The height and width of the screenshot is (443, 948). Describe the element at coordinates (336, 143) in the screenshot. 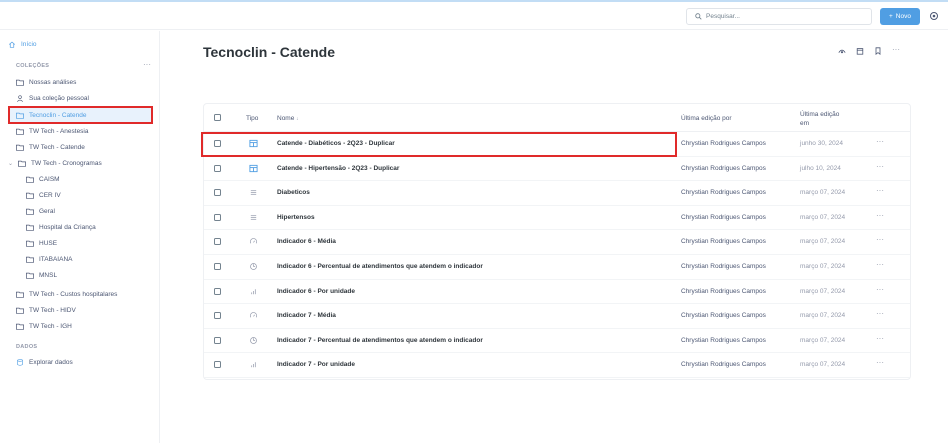

I see `item-name-link: Catende - Diabéticos - 2Q23 - Duplicar` at that location.